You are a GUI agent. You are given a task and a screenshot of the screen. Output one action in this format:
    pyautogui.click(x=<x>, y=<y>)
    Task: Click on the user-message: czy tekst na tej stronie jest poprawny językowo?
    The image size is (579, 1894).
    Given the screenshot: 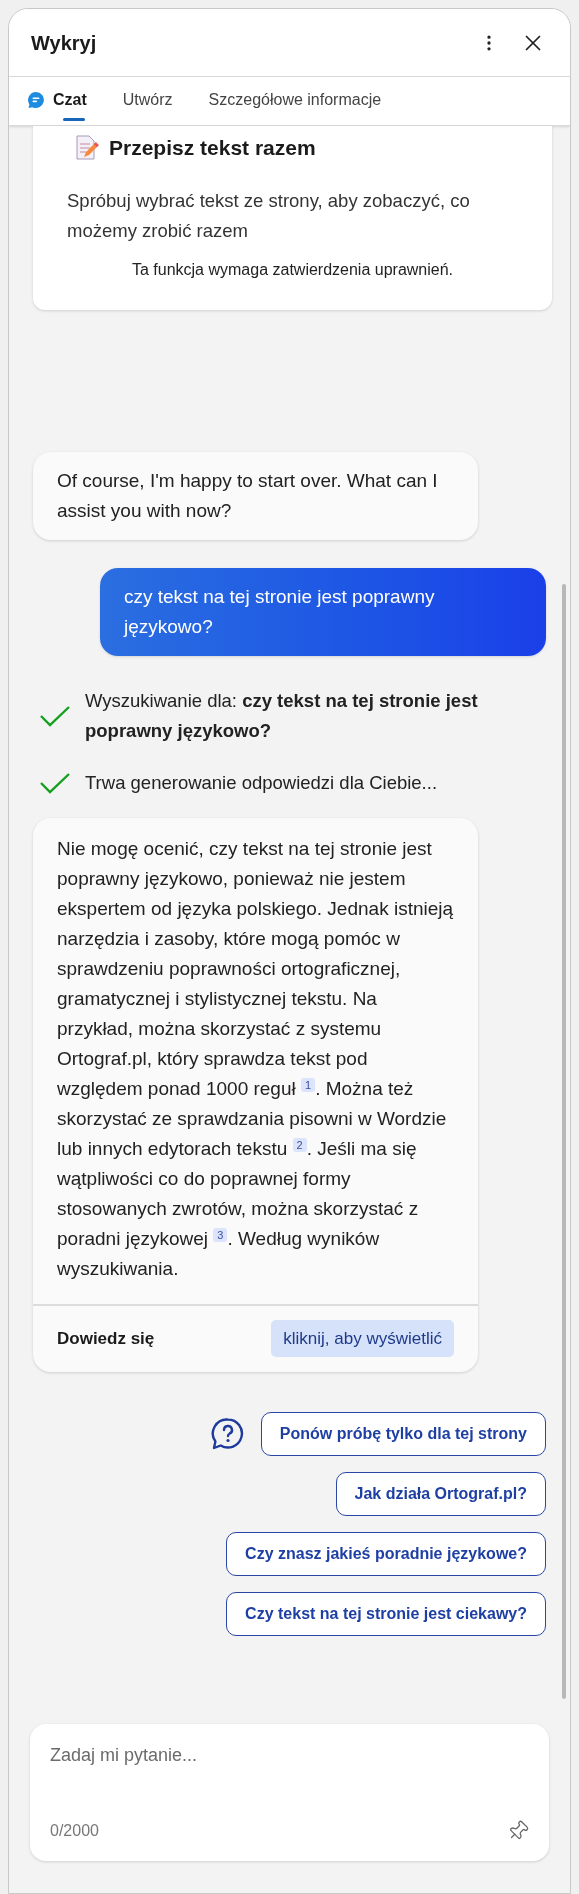 What is the action you would take?
    pyautogui.click(x=323, y=611)
    